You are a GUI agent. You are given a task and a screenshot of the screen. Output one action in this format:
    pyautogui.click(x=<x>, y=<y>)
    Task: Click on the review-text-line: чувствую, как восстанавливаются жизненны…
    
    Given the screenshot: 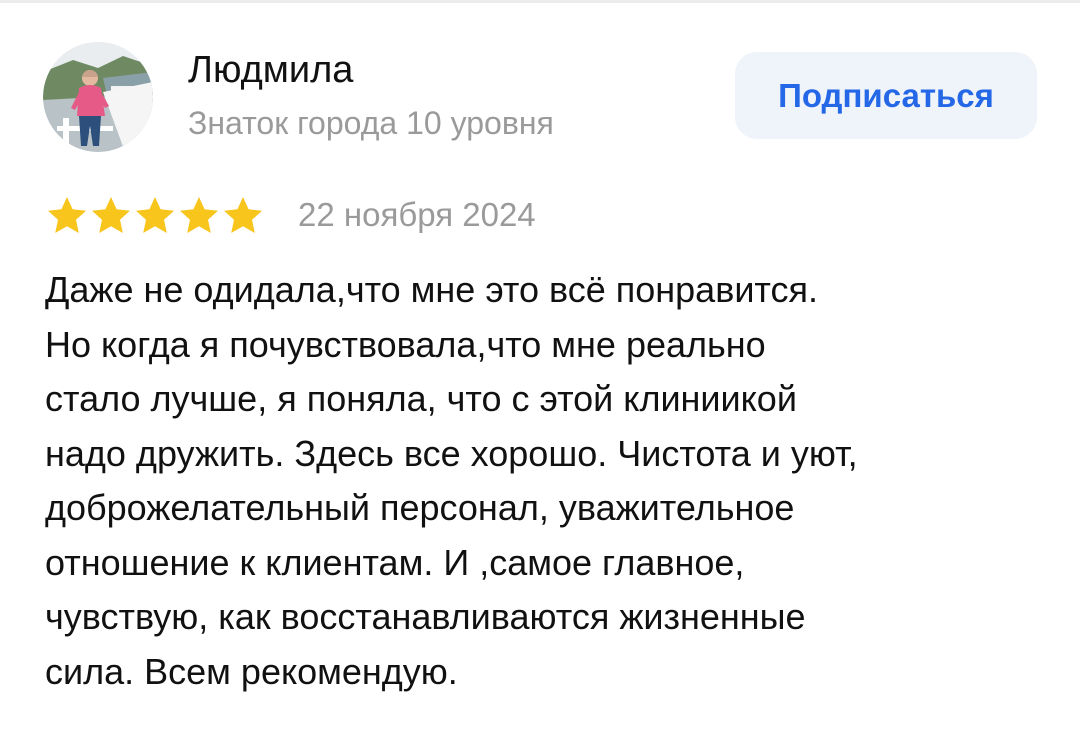 What is the action you would take?
    pyautogui.click(x=425, y=616)
    